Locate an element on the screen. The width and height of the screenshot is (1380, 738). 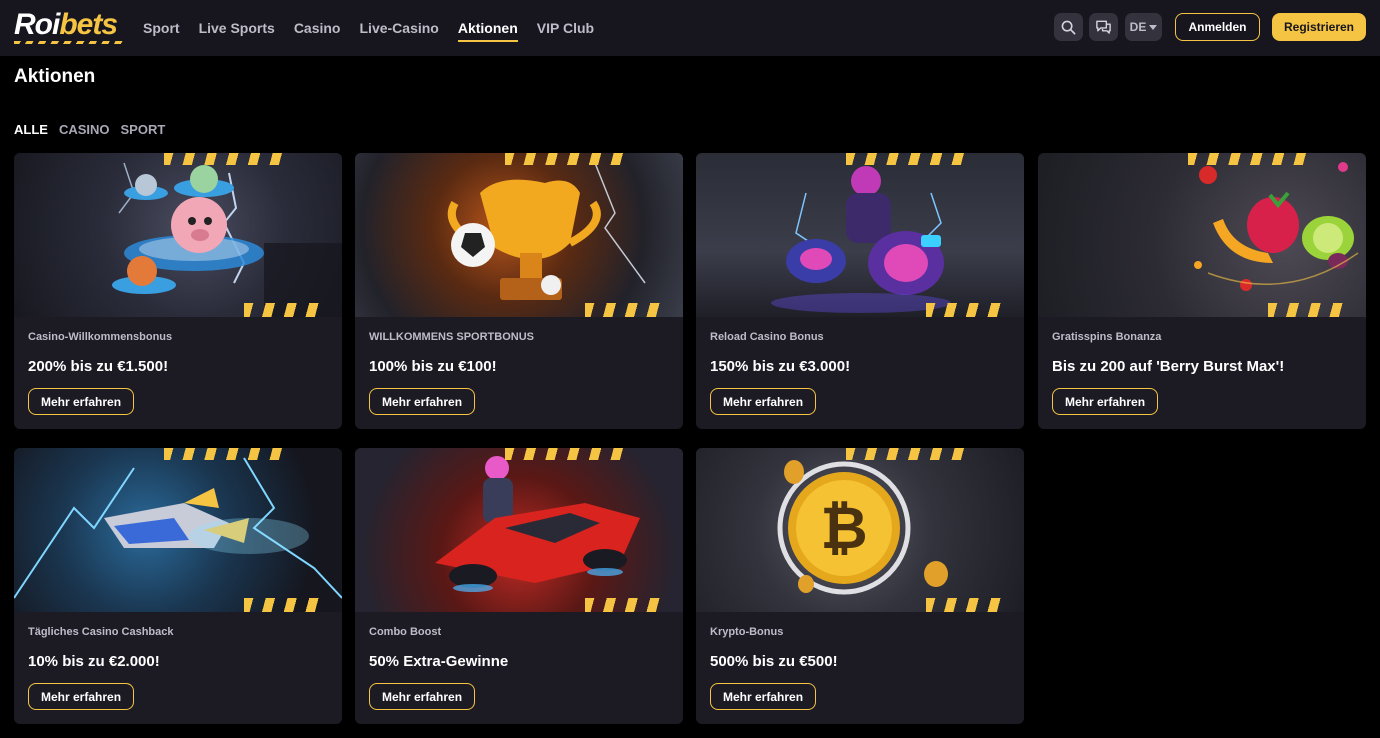
language-selector: DE is located at coordinates (1143, 27).